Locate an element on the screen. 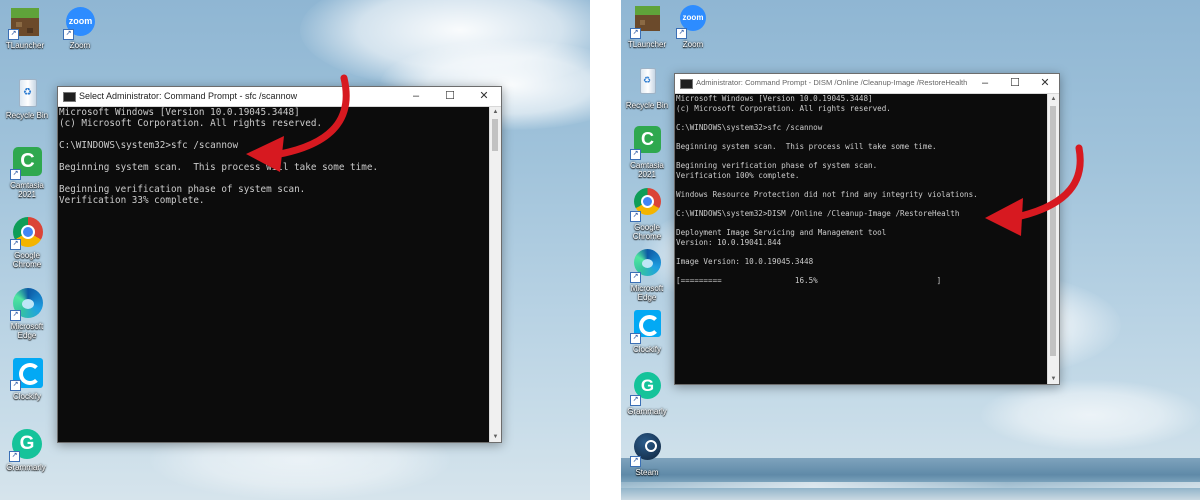 Image resolution: width=1200 pixels, height=500 pixels. desktop-icon-label: Steam is located at coordinates (647, 472).